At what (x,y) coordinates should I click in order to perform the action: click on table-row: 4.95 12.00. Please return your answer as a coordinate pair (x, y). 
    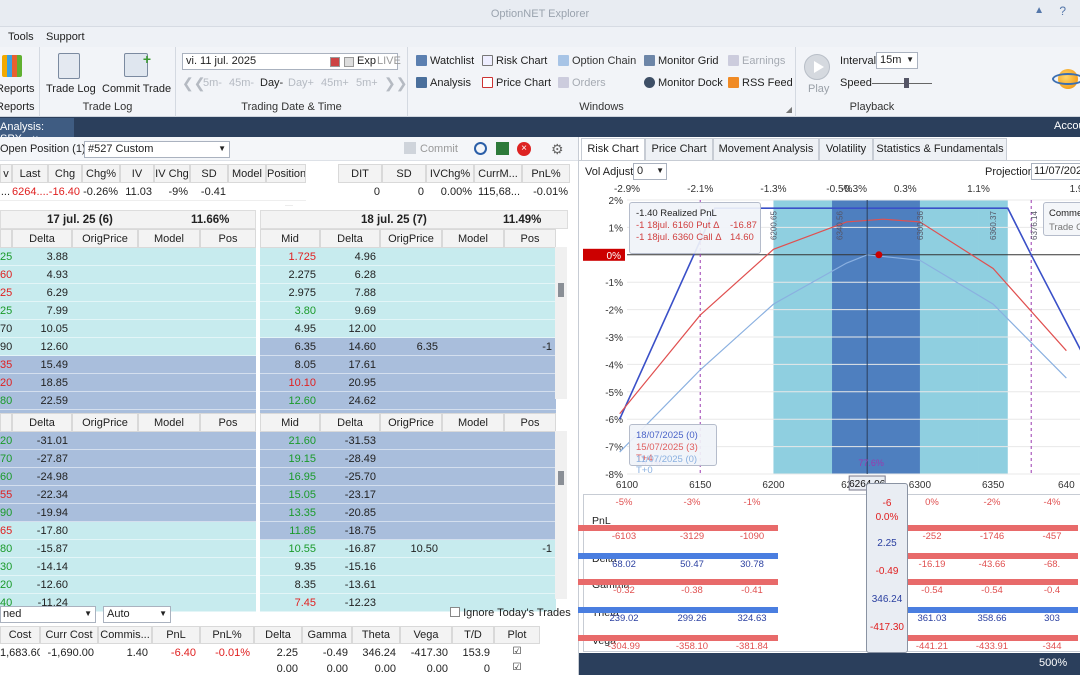
    Looking at the image, I should click on (408, 329).